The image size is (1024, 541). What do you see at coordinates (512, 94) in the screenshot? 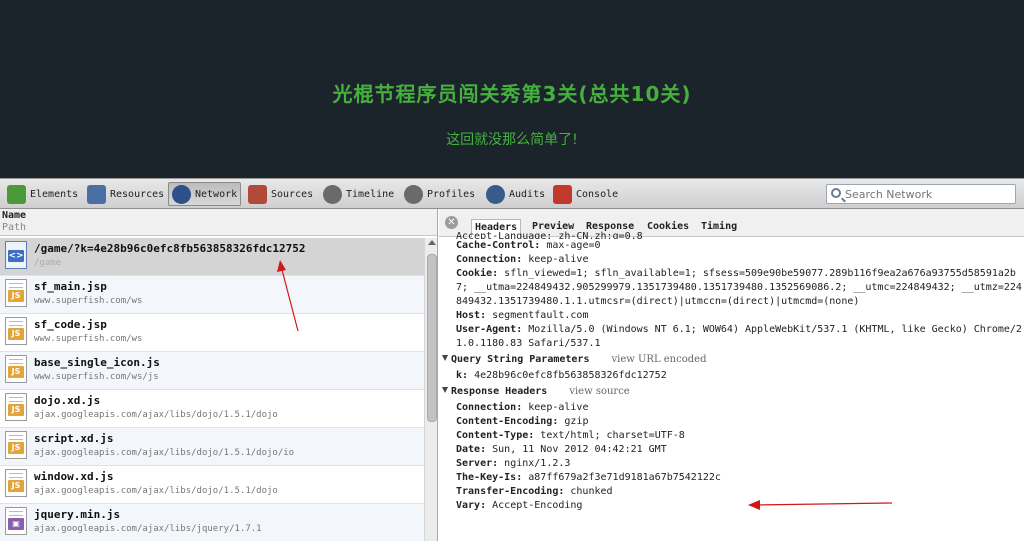
I see `page-title: 光棍节程序员闯关秀第3关(总共10关)` at bounding box center [512, 94].